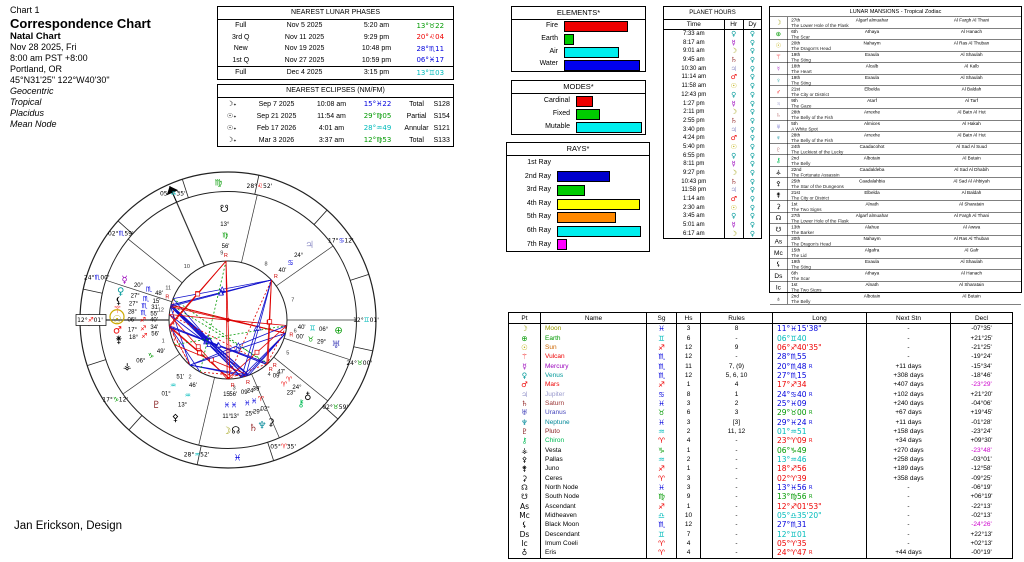 The image size is (1024, 562). Describe the element at coordinates (578, 245) in the screenshot. I see `bar-row: 7th Ray` at that location.